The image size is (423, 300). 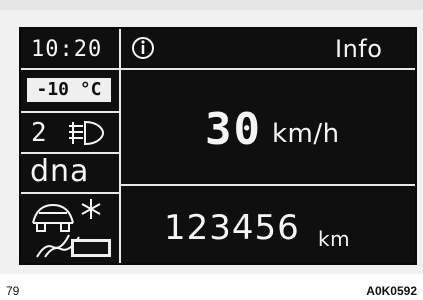 What do you see at coordinates (69, 90) in the screenshot?
I see `outside-temperature: -10 °C` at bounding box center [69, 90].